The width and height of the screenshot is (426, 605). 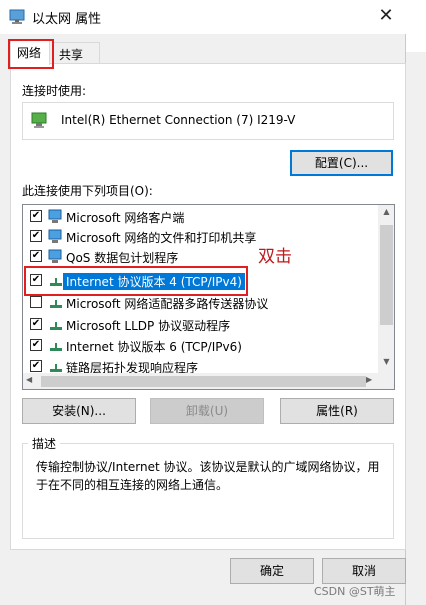 I want to click on list-item: ✔ Microsoft 网络客户端, so click(x=200, y=217).